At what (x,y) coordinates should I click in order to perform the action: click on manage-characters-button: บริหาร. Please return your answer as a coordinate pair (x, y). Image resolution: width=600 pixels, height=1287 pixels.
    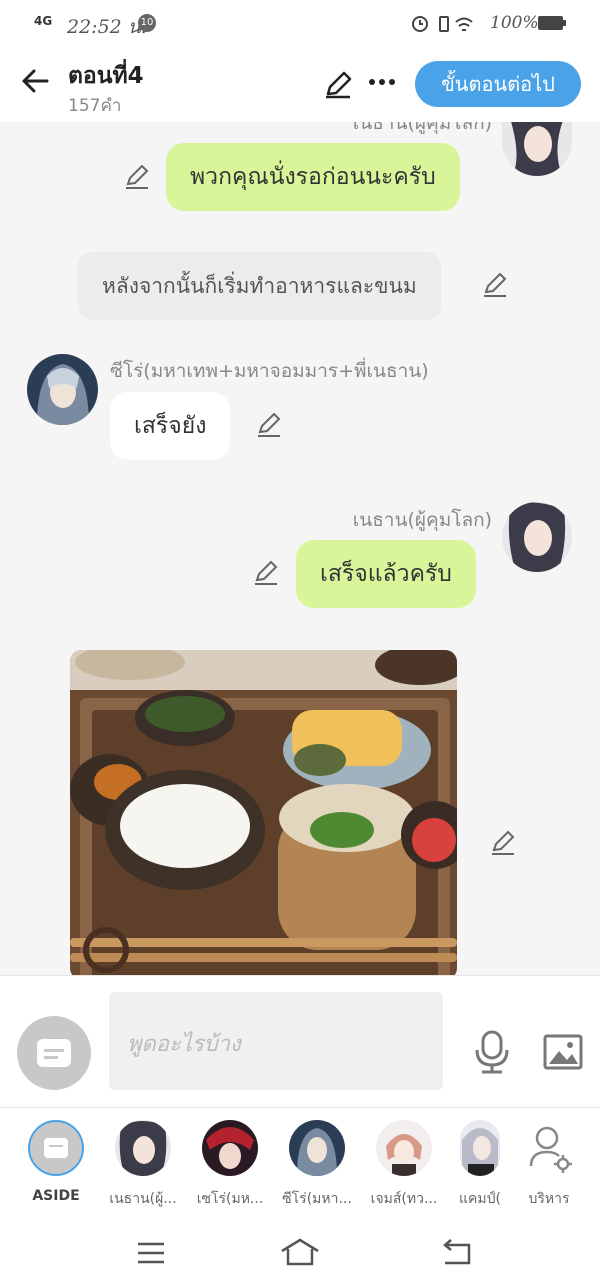
    Looking at the image, I should click on (549, 1165).